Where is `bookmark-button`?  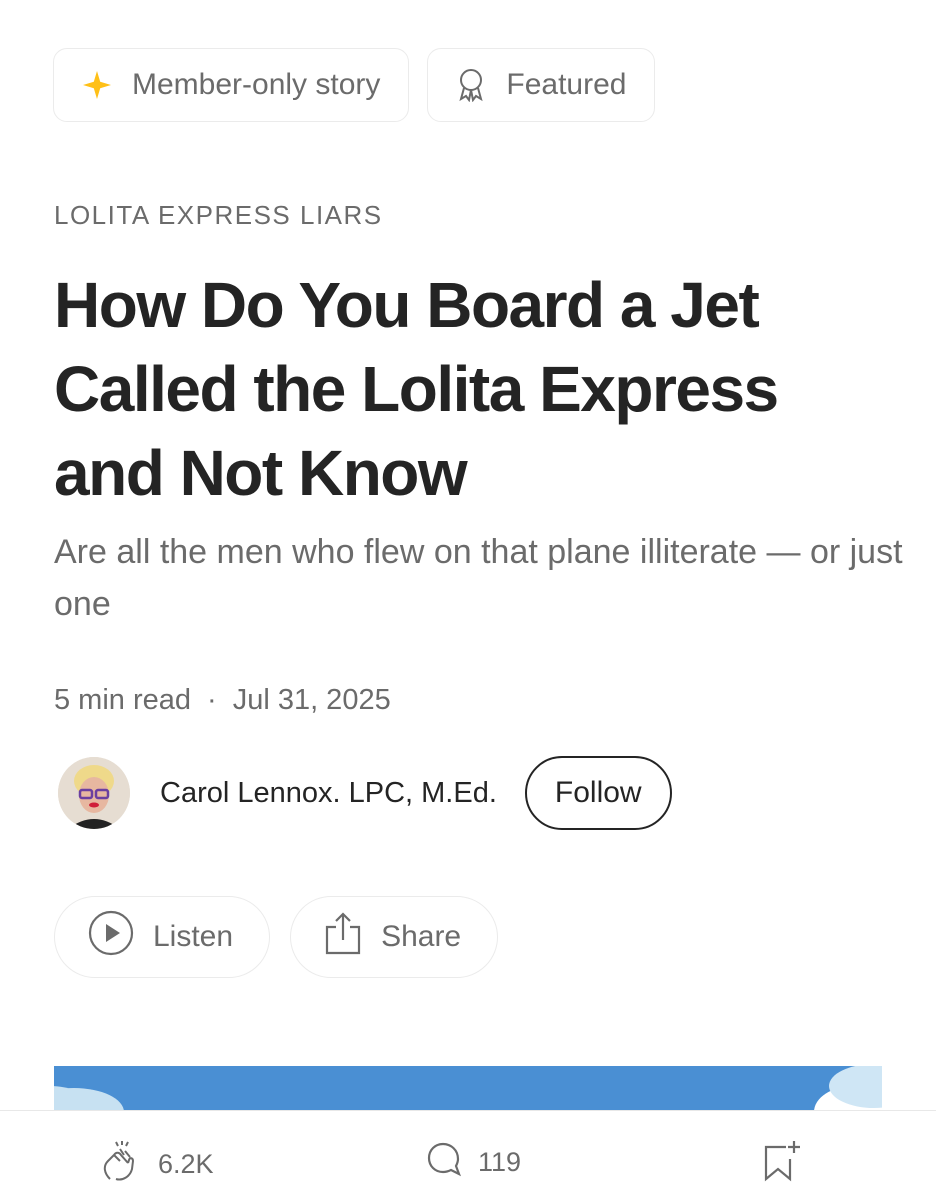
bookmark-button is located at coordinates (782, 1164).